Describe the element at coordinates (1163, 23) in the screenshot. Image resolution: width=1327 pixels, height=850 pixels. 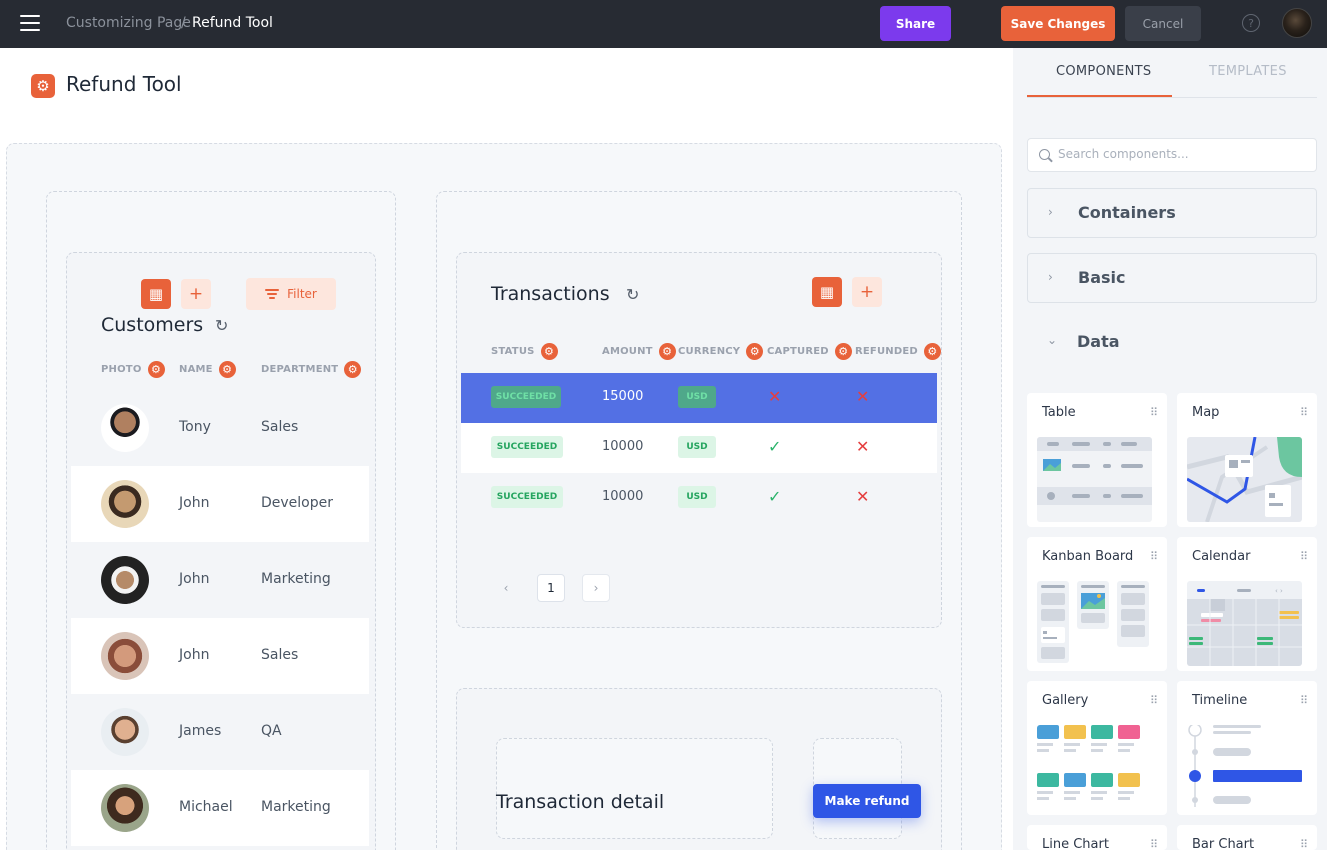
I see `cancel-button: Cancel` at that location.